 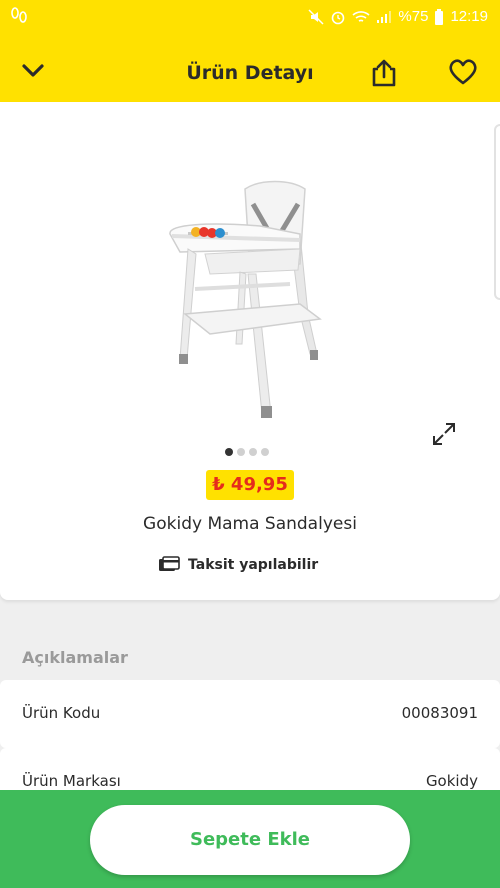 I want to click on bottom-action-bar: Sepete Ekle, so click(x=250, y=839).